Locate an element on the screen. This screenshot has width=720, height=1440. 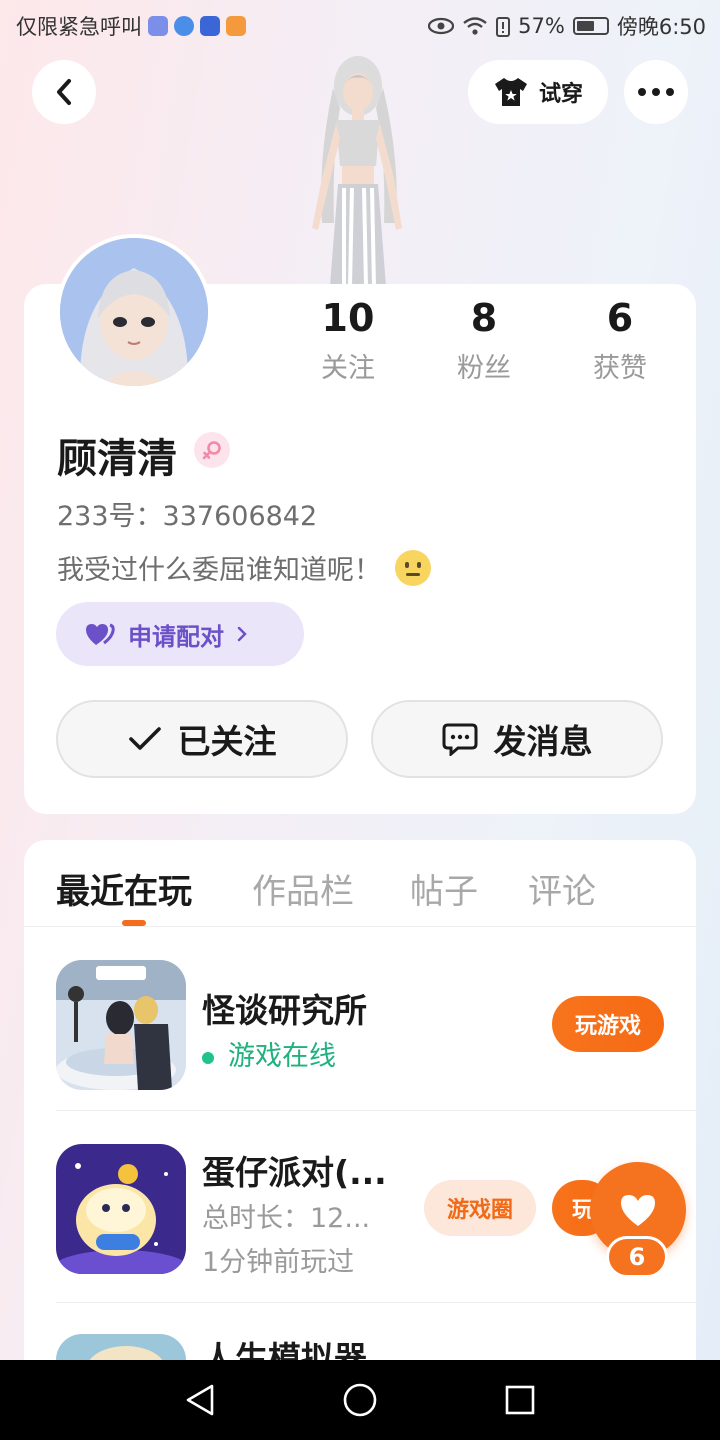
user-bio: 我受过什么委屈谁知道呢！ is located at coordinates (244, 567).